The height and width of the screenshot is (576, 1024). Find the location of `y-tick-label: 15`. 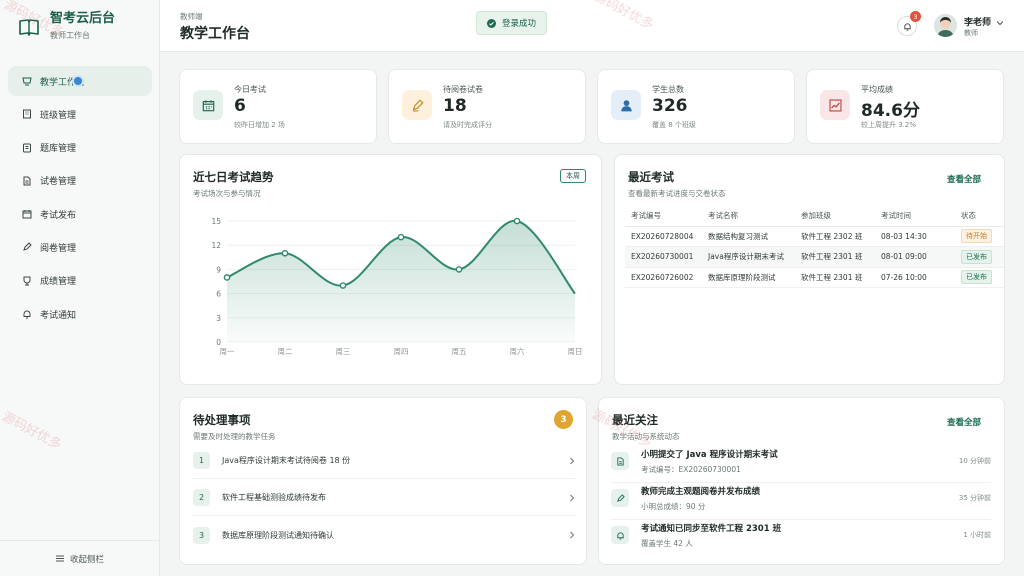

y-tick-label: 15 is located at coordinates (216, 221).